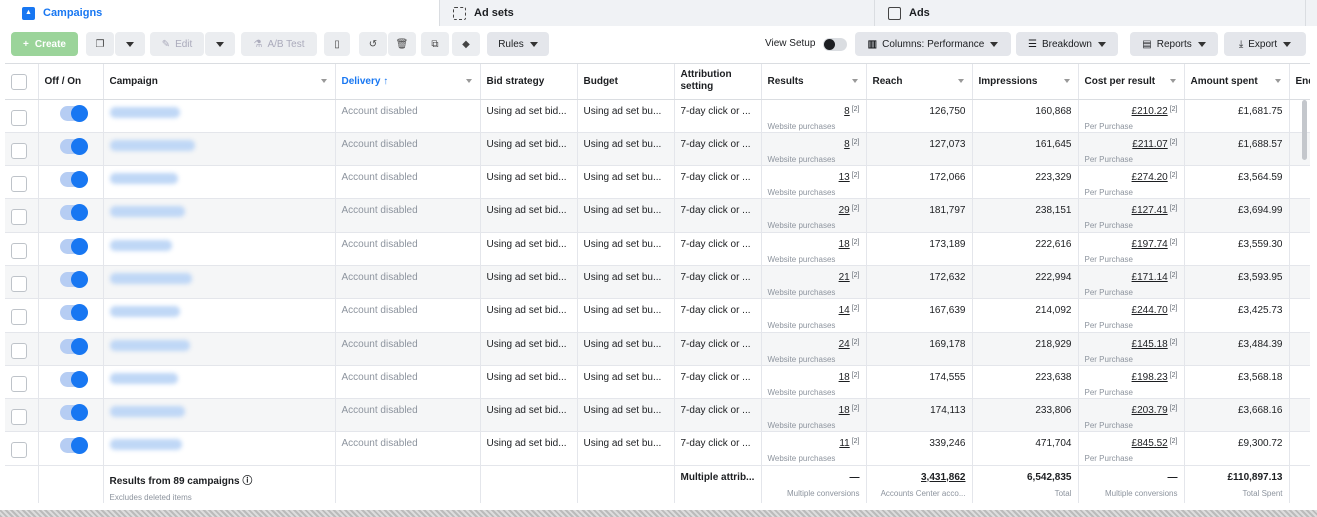 This screenshot has width=1317, height=517. I want to click on delete-button: 🗑, so click(402, 44).